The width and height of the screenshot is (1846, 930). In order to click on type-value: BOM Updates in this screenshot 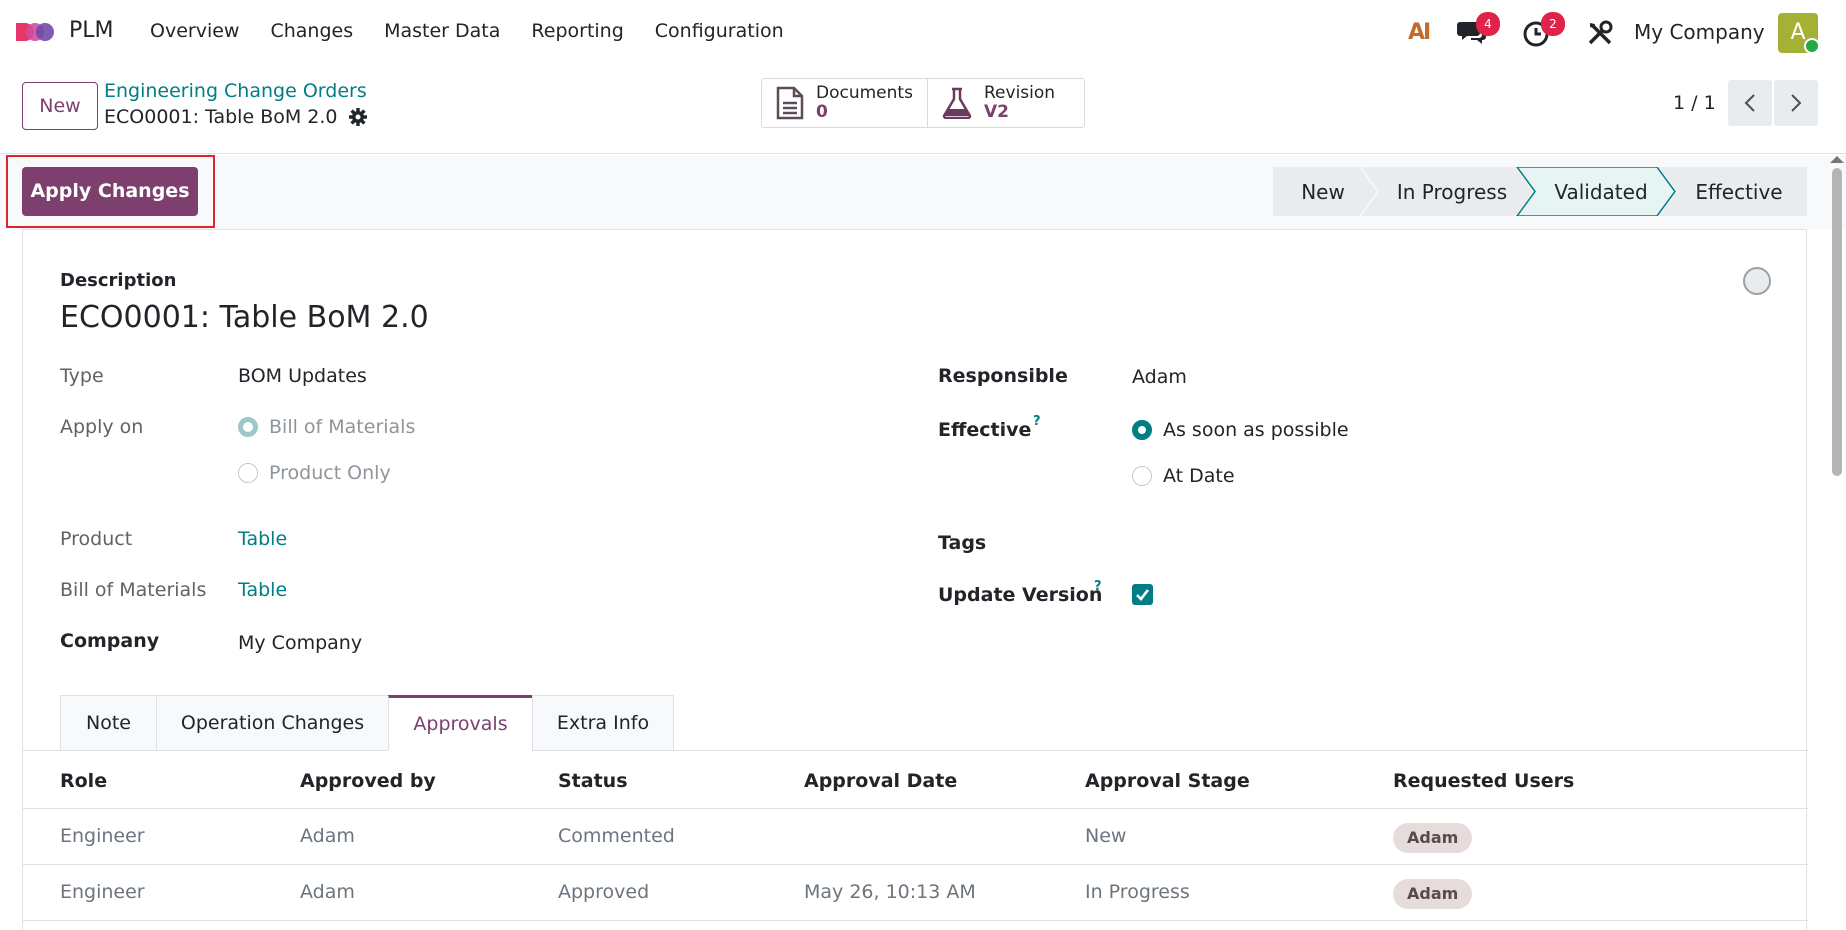, I will do `click(302, 376)`.